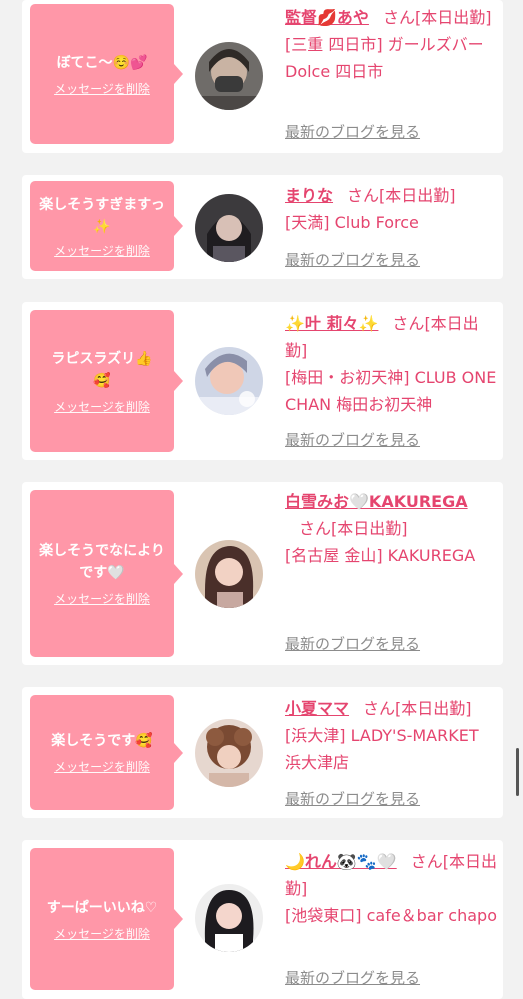  Describe the element at coordinates (102, 562) in the screenshot. I see `message-text: 楽しそうでなによりです🤍` at that location.